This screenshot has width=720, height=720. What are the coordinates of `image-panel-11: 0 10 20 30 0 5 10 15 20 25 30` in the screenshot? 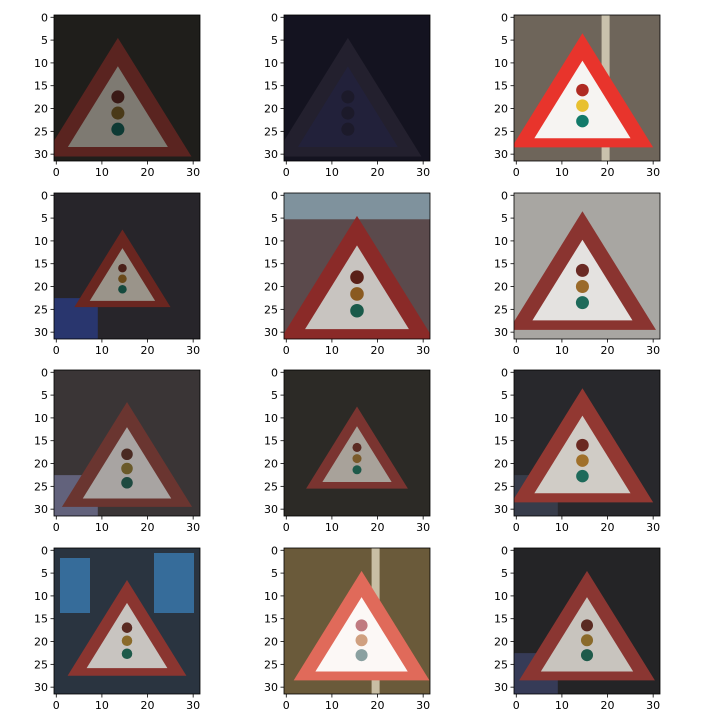 It's located at (347, 628).